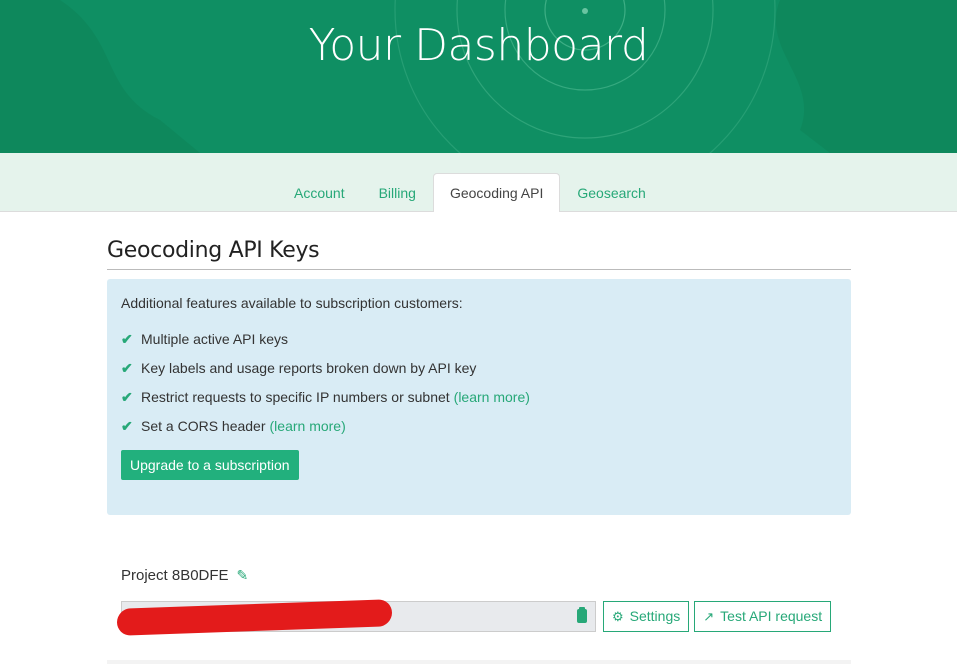 Image resolution: width=957 pixels, height=664 pixels. Describe the element at coordinates (215, 339) in the screenshot. I see `feature-text: Multiple active API keys` at that location.